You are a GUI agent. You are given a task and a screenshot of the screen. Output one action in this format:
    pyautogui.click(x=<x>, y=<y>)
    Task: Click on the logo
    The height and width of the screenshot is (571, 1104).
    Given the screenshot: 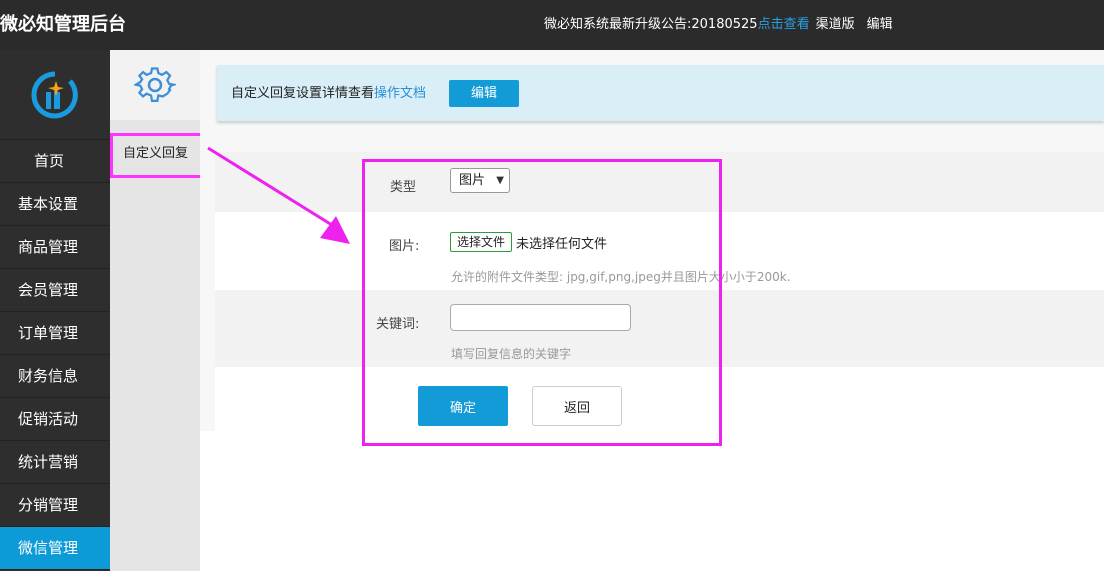 What is the action you would take?
    pyautogui.click(x=55, y=95)
    